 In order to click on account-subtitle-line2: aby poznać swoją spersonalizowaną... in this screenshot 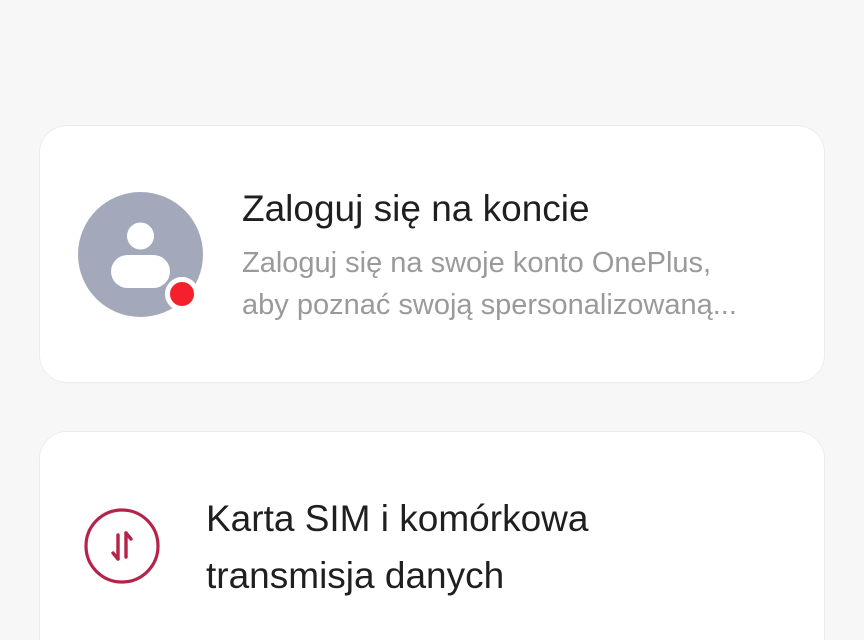, I will do `click(489, 305)`.